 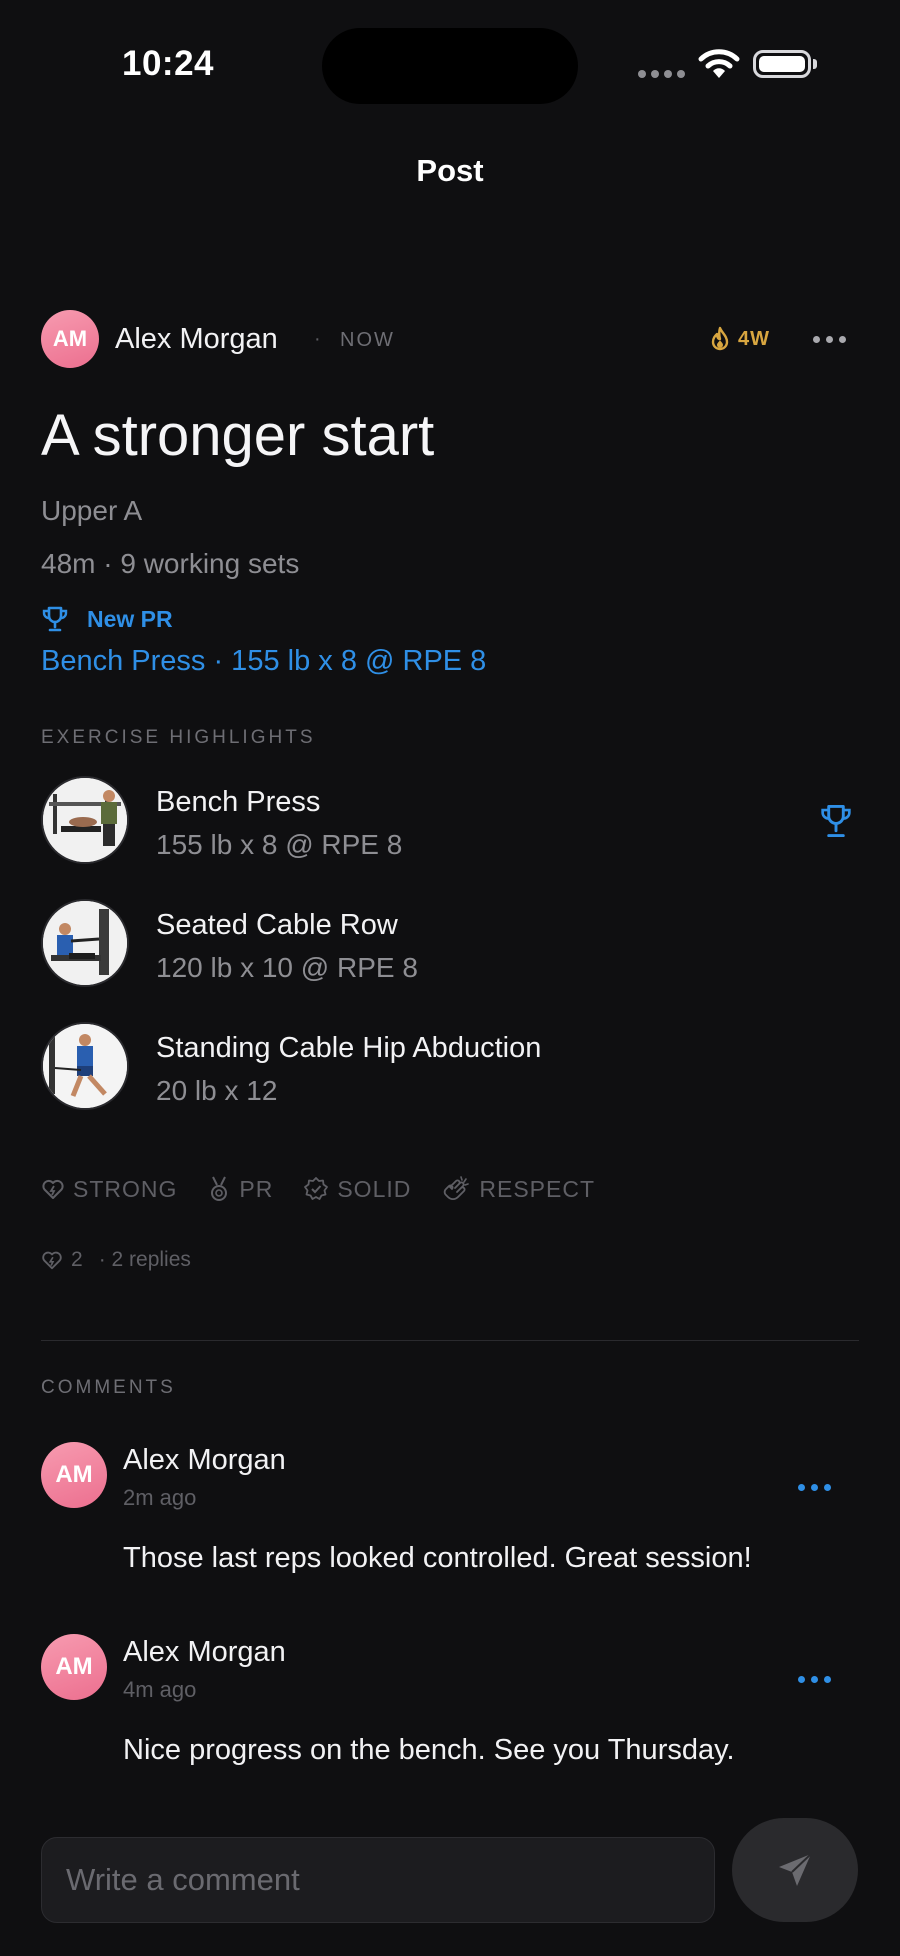 What do you see at coordinates (661, 74) in the screenshot?
I see `cellular-icon` at bounding box center [661, 74].